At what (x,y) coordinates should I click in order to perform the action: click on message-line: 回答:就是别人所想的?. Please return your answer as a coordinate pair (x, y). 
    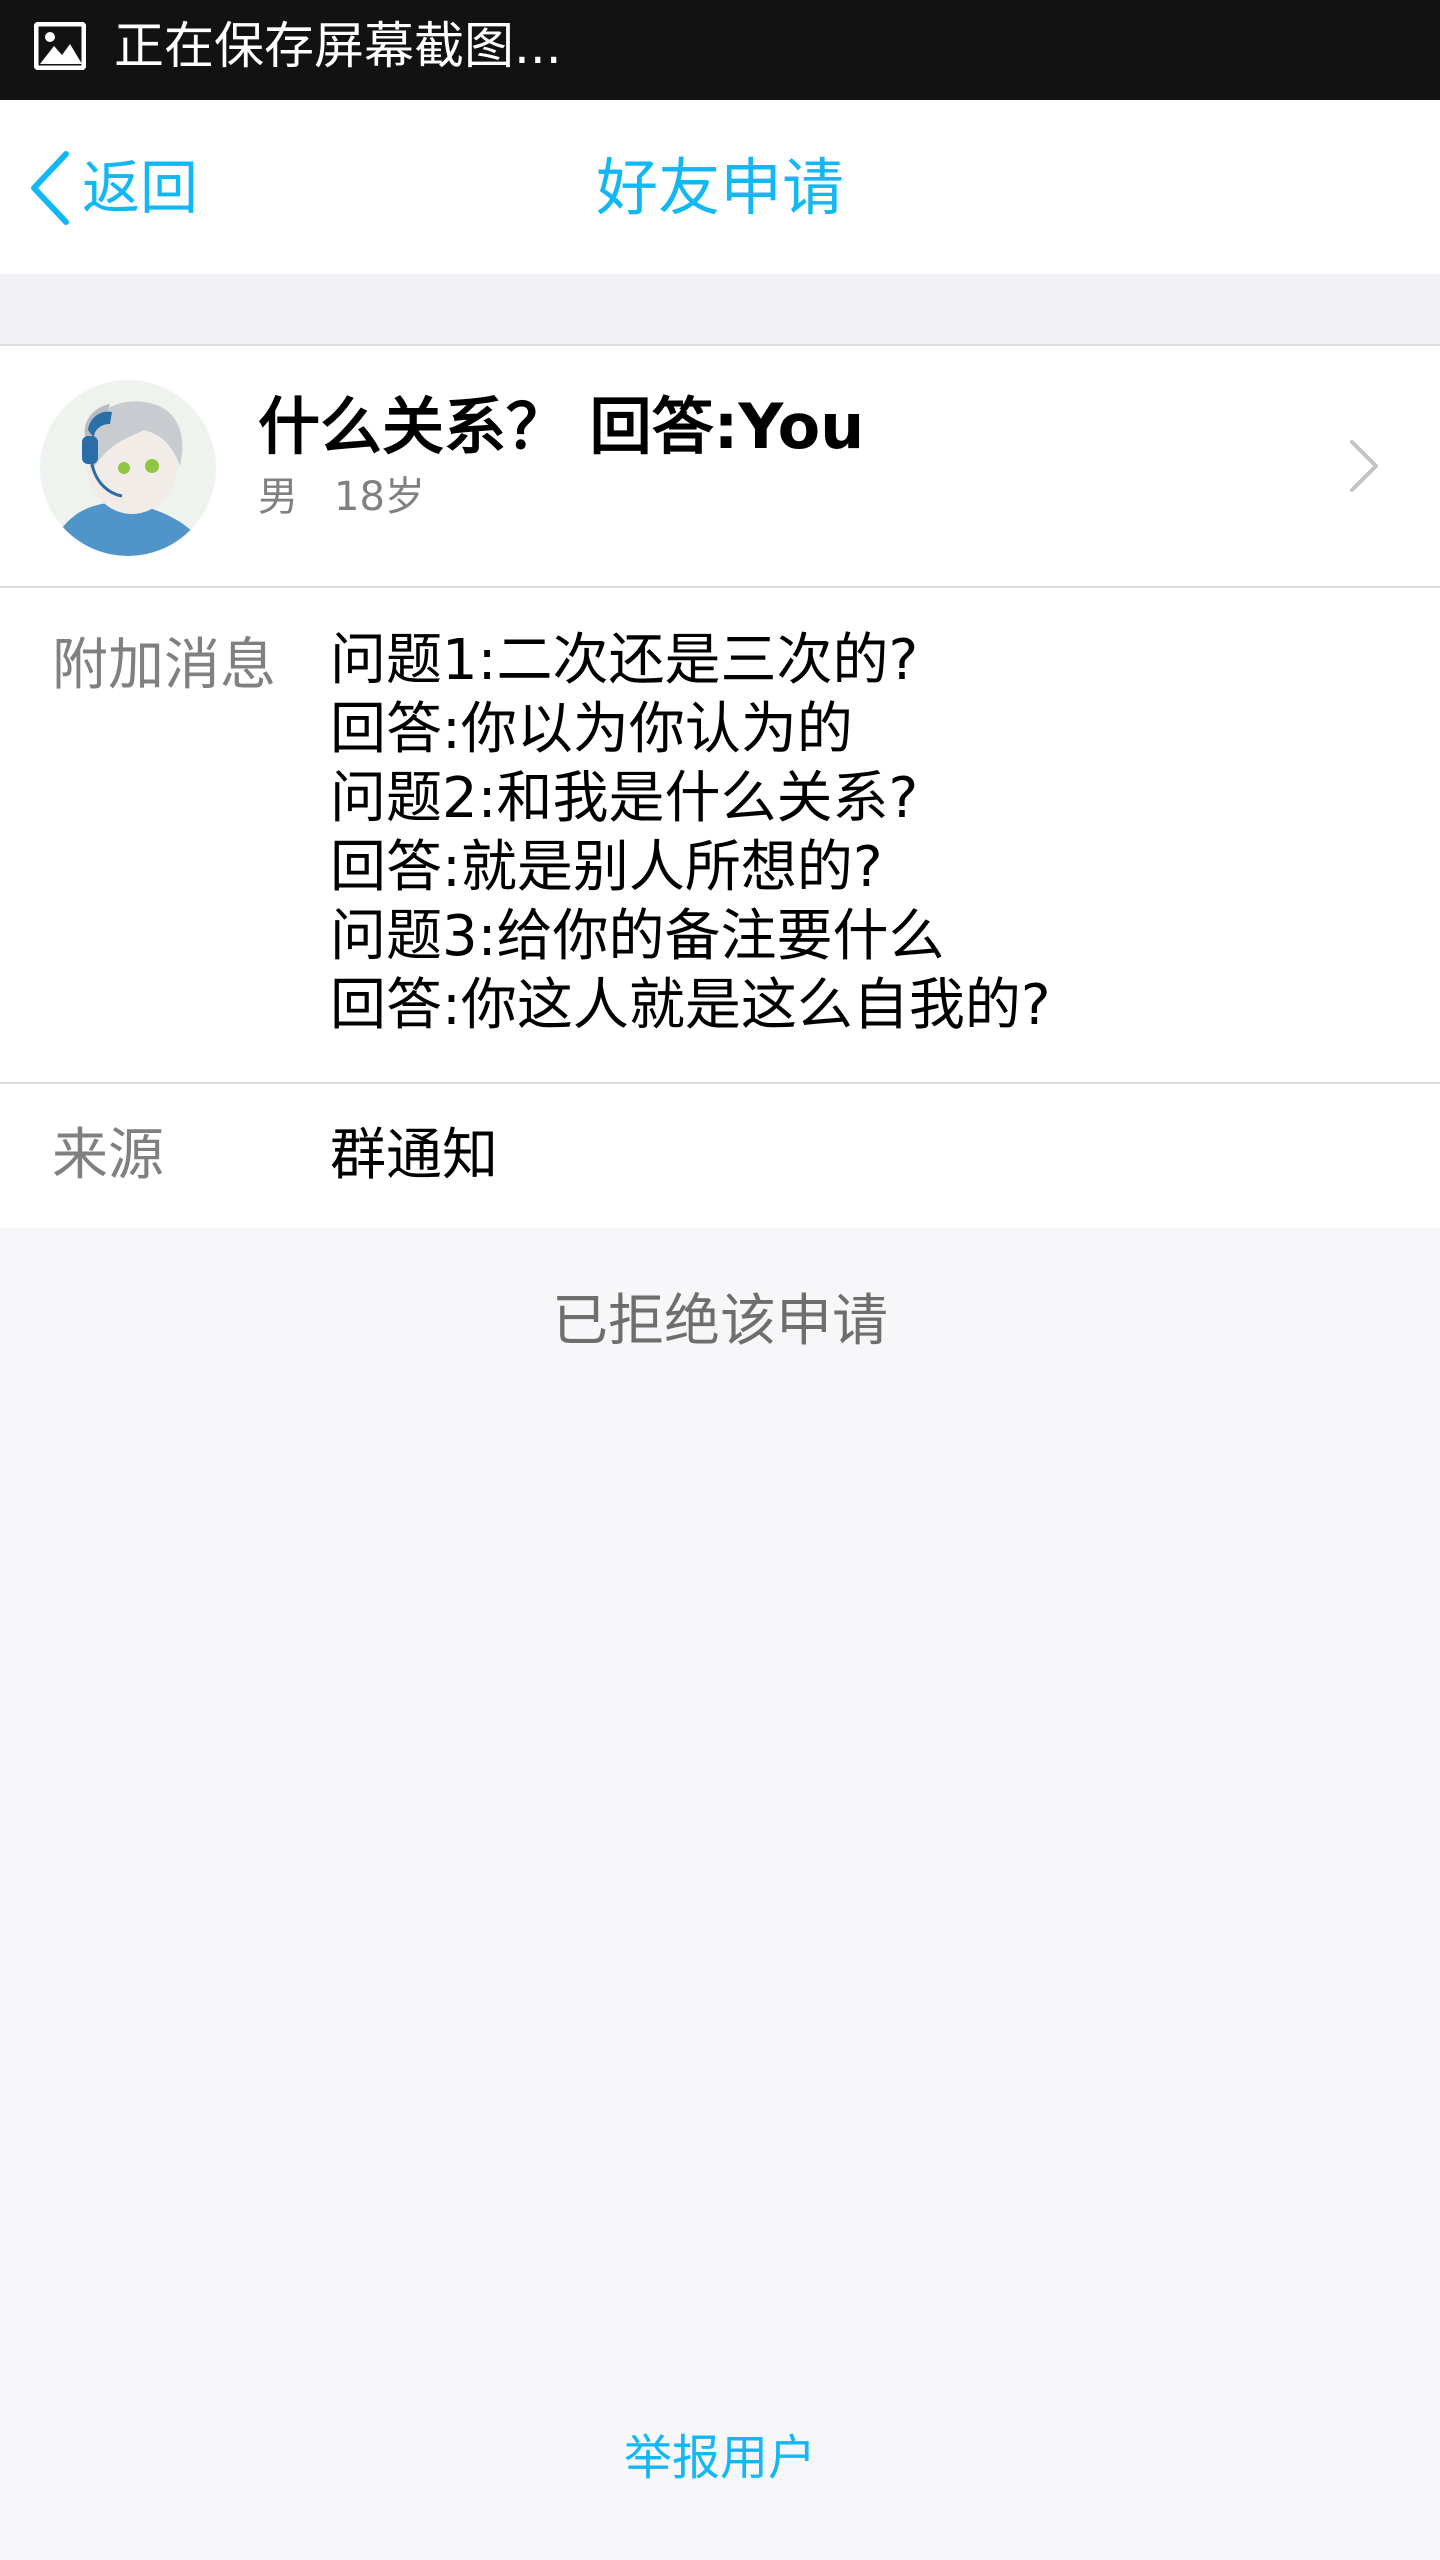
    Looking at the image, I should click on (606, 867).